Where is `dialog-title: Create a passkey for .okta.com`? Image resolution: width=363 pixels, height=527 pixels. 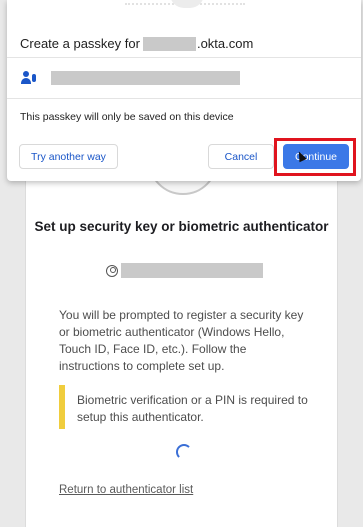
dialog-title: Create a passkey for .okta.com is located at coordinates (136, 43).